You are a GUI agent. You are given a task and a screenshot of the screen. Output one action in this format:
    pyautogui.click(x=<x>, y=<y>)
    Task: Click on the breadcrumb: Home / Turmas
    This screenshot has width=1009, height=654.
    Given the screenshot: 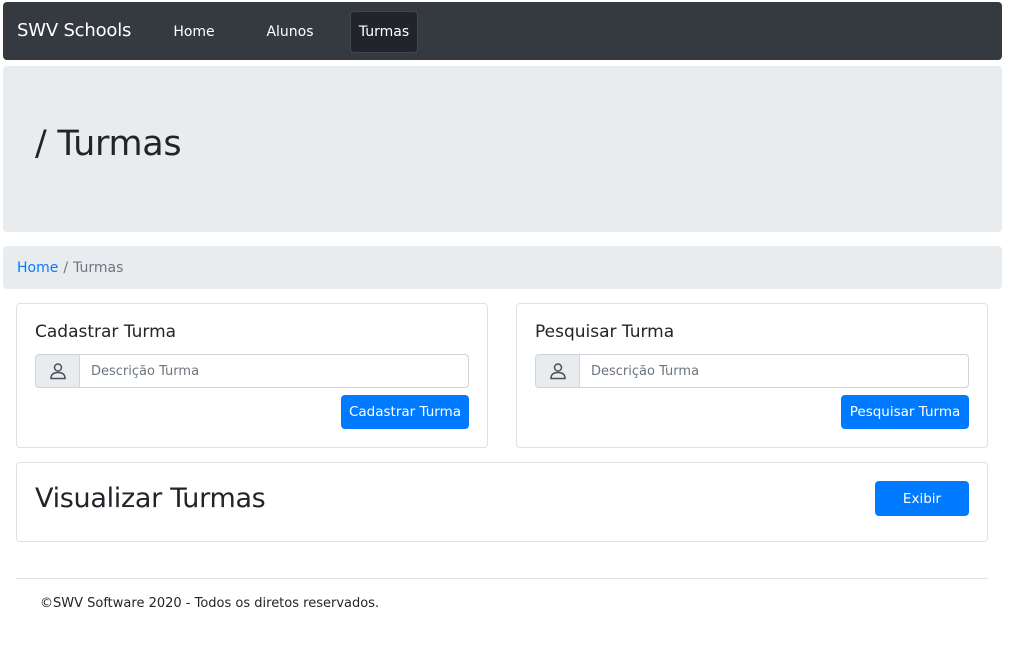 What is the action you would take?
    pyautogui.click(x=502, y=267)
    